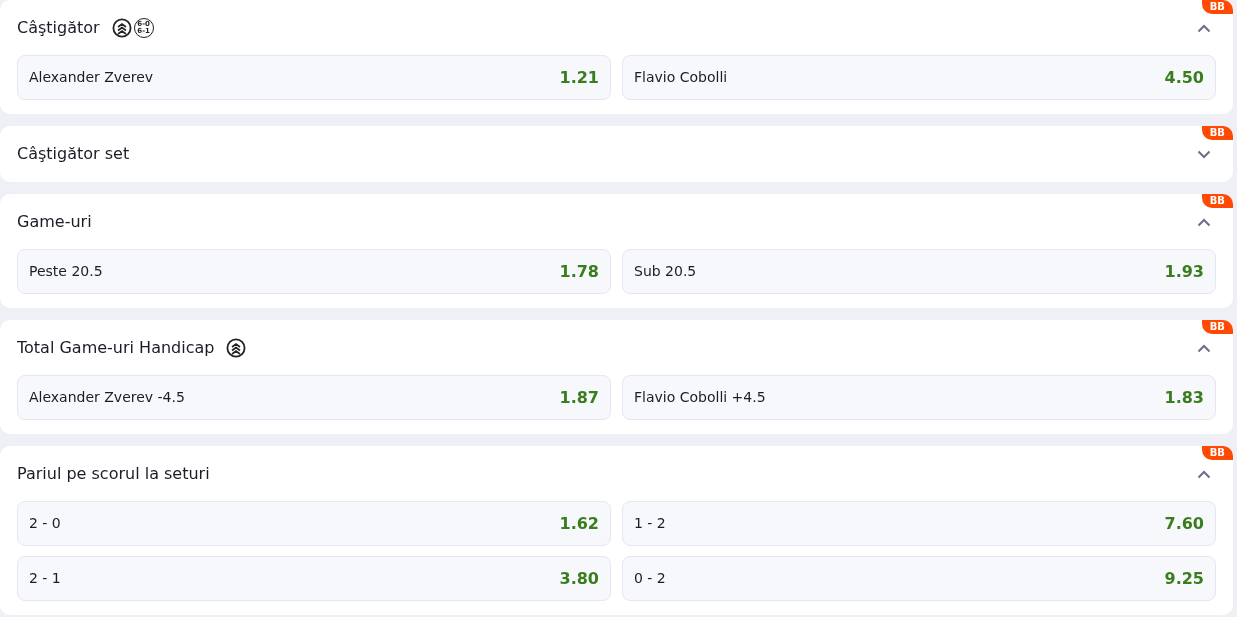  I want to click on odds-button: 1 - 2 7.60, so click(919, 523).